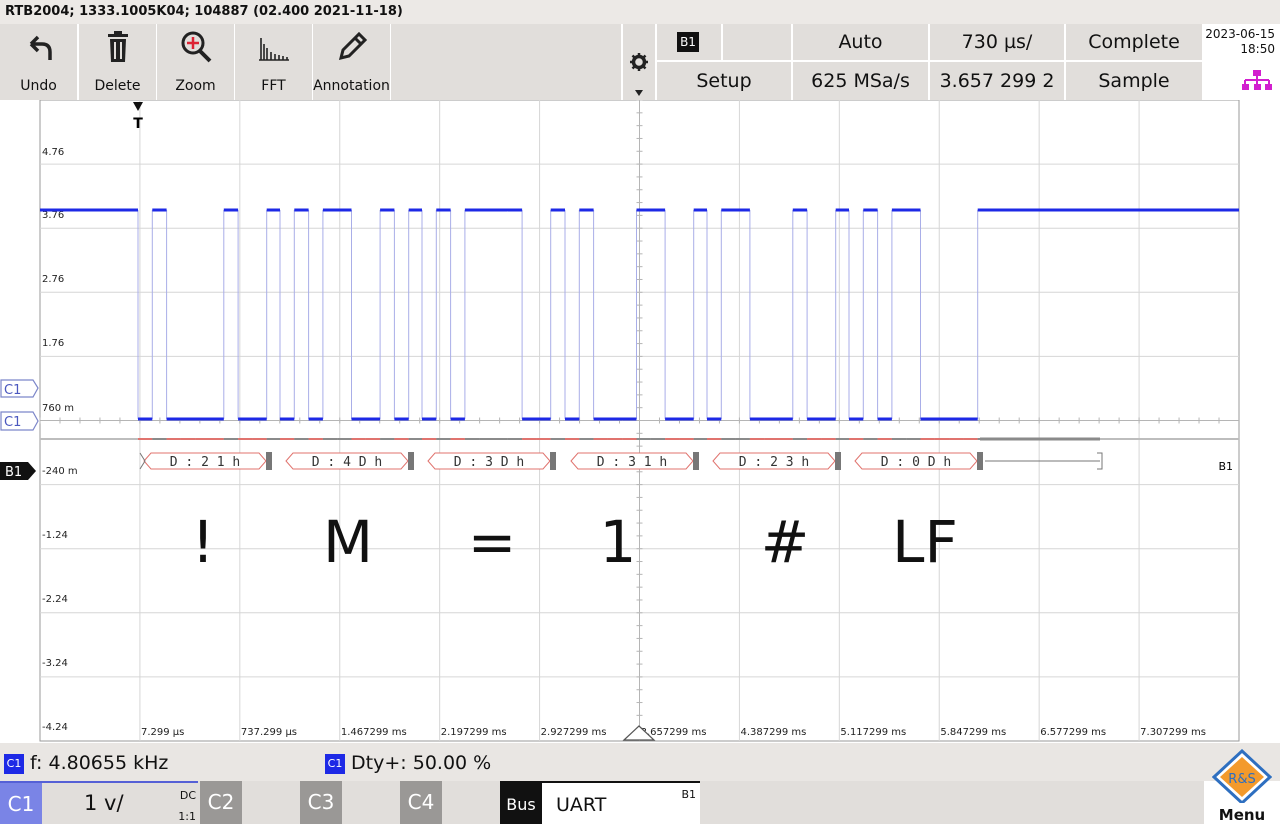 The image size is (1280, 824). What do you see at coordinates (997, 42) in the screenshot?
I see `time-scale: 730 µs/` at bounding box center [997, 42].